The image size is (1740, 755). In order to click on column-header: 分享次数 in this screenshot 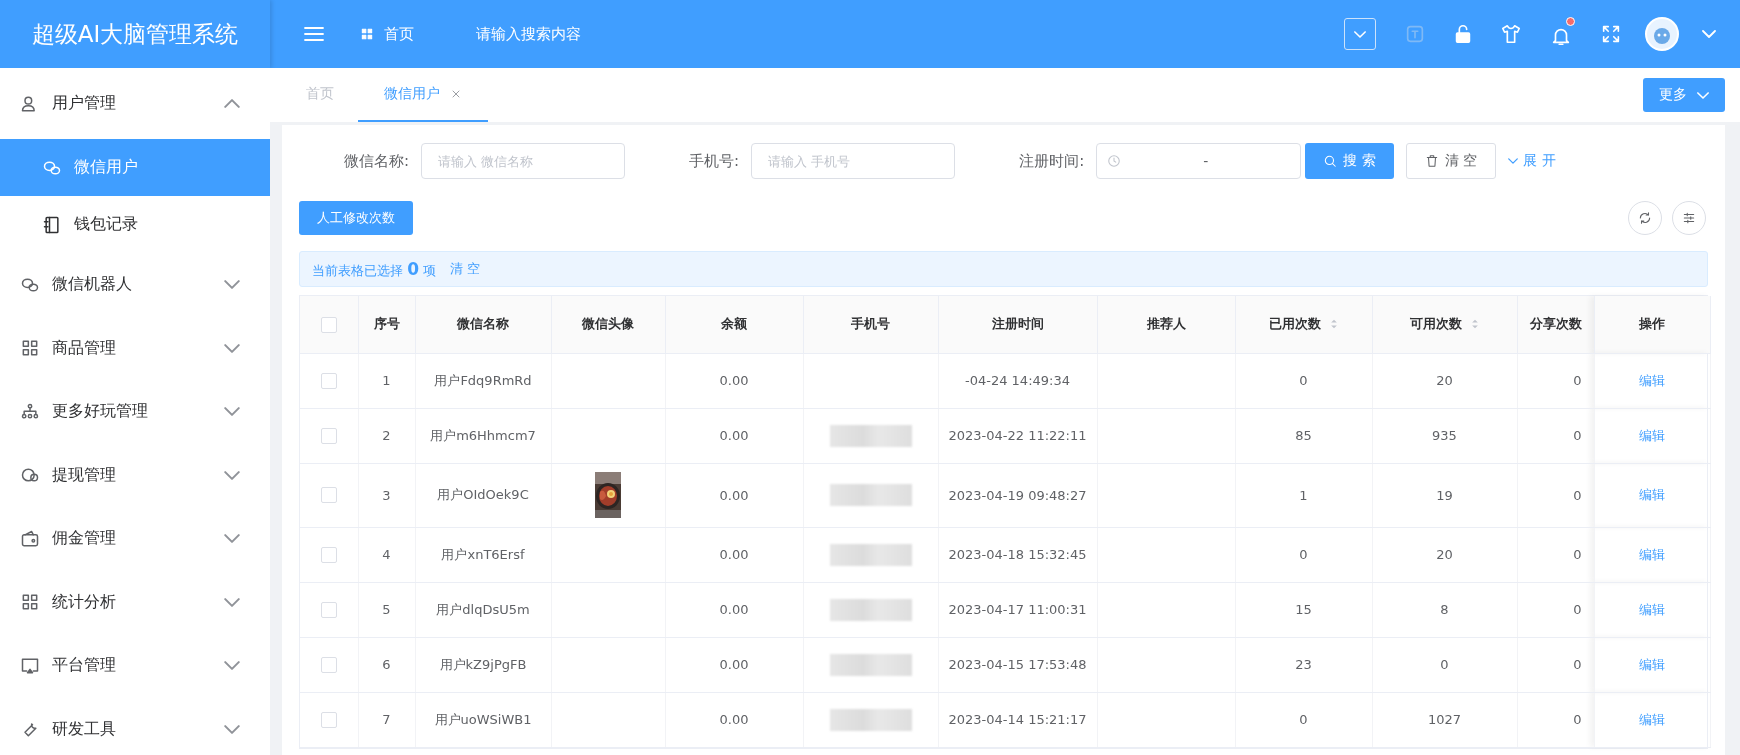, I will do `click(1555, 324)`.